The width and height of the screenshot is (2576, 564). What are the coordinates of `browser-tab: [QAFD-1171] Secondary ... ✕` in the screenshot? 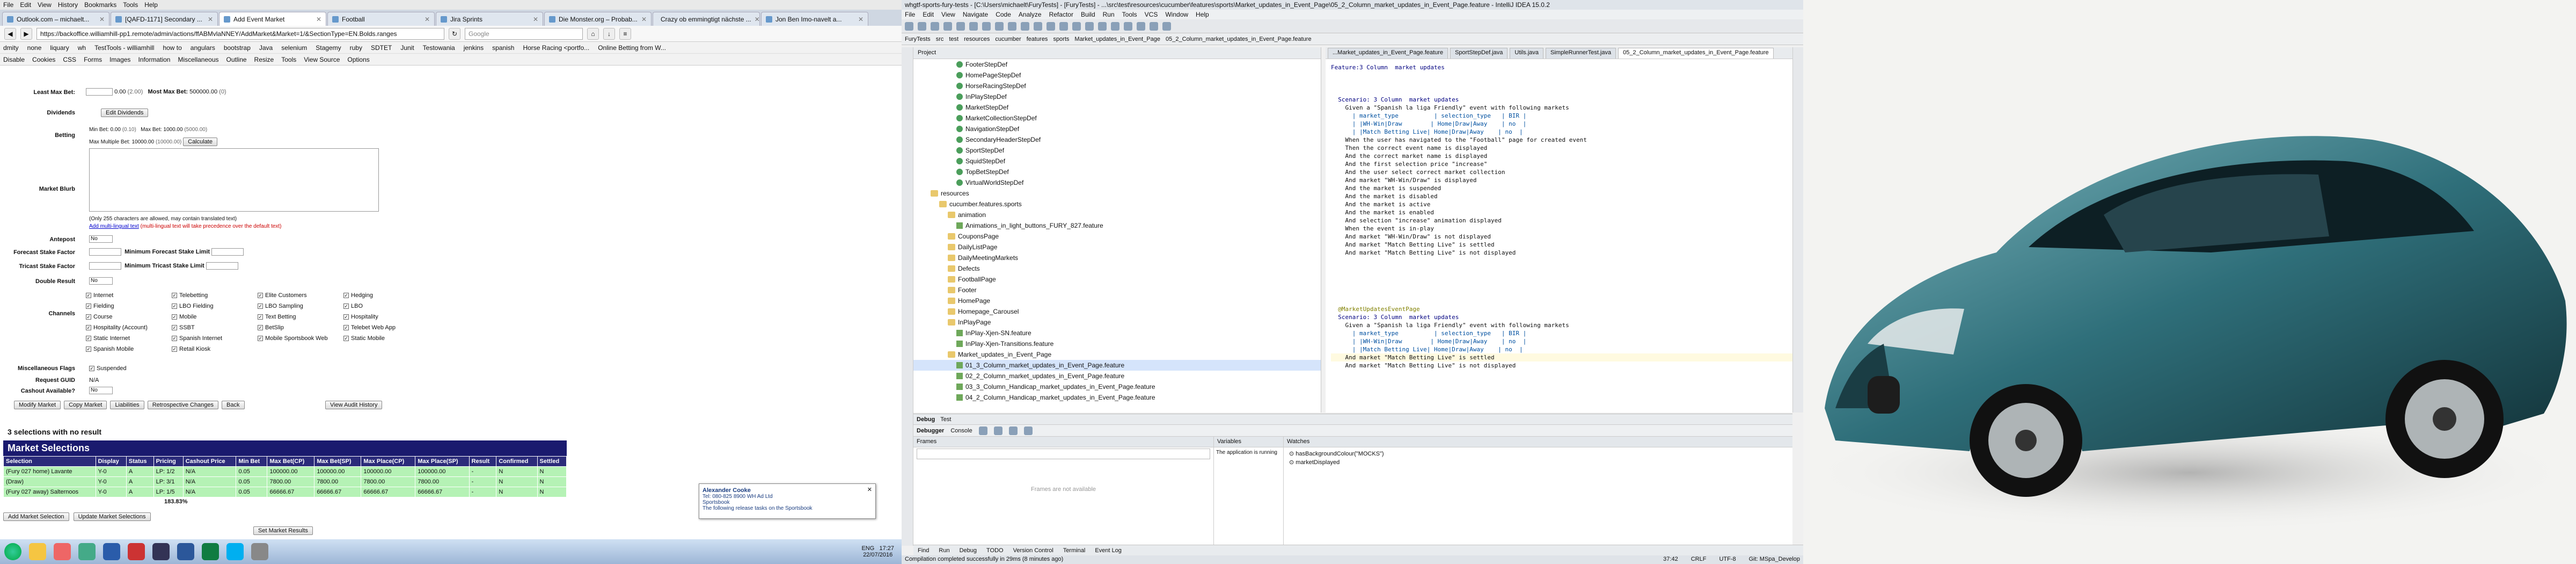 It's located at (164, 19).